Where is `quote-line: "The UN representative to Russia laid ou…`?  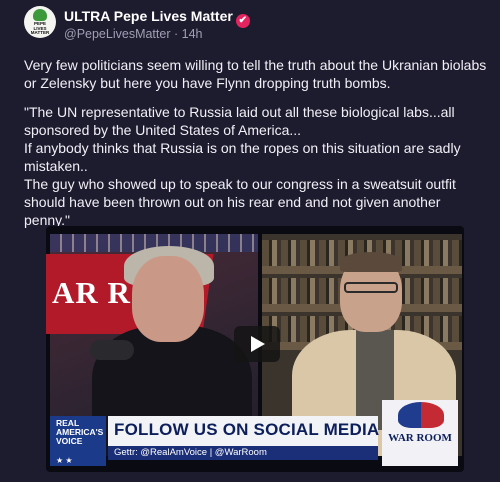 quote-line: "The UN representative to Russia laid ou… is located at coordinates (239, 121).